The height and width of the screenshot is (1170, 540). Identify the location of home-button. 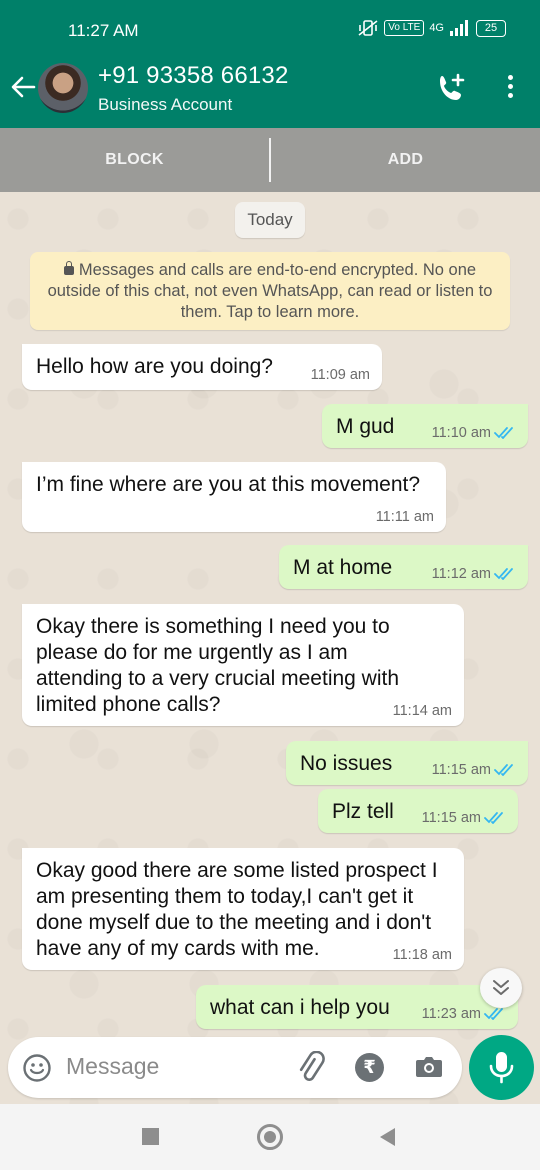
(270, 1137).